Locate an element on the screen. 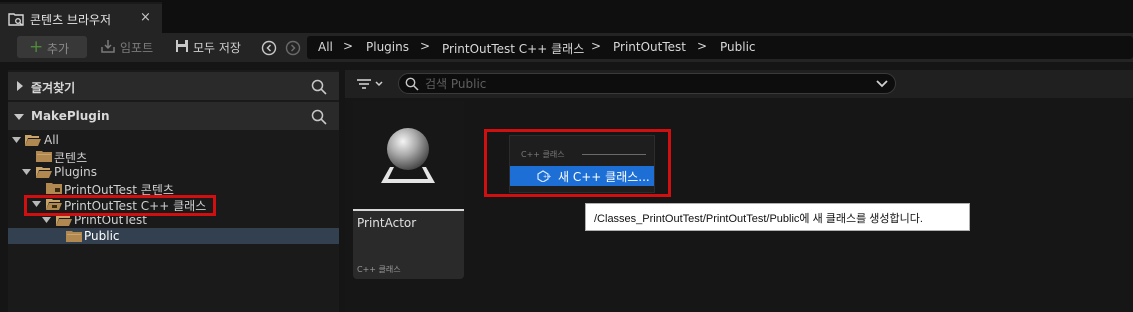  tab-content-browser: 콘텐츠 브라우저 × is located at coordinates (81, 17).